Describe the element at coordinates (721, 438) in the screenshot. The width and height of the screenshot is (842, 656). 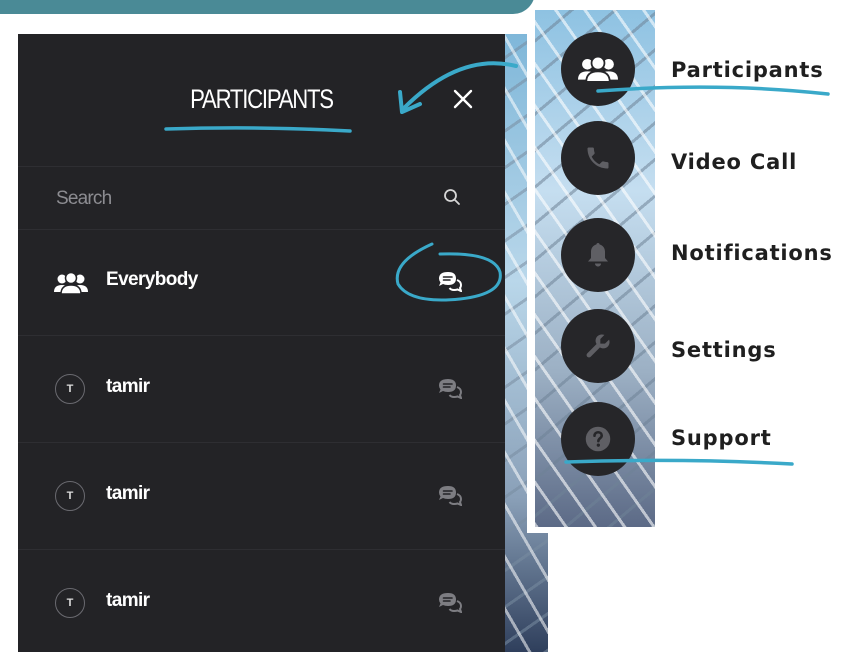
I see `sidebar-label-support: Support` at that location.